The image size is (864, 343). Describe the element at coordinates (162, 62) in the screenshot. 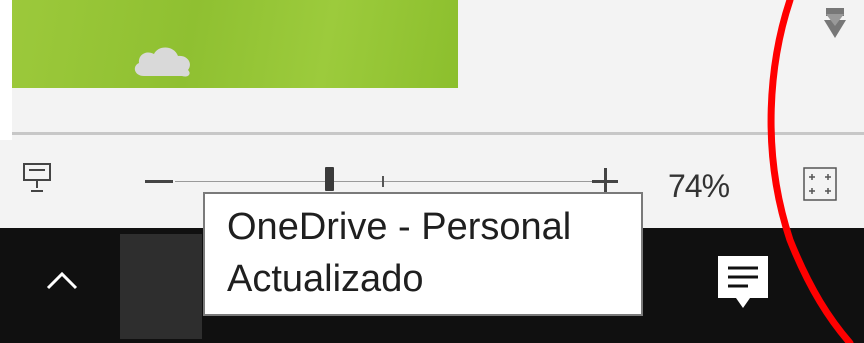

I see `cloud-icon` at that location.